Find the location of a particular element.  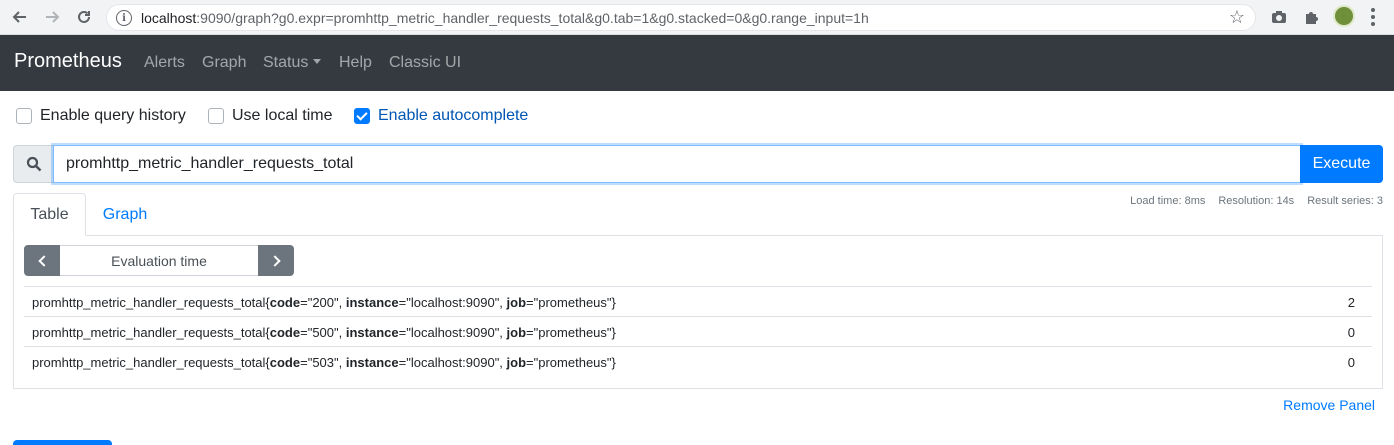

search-icon is located at coordinates (33, 164).